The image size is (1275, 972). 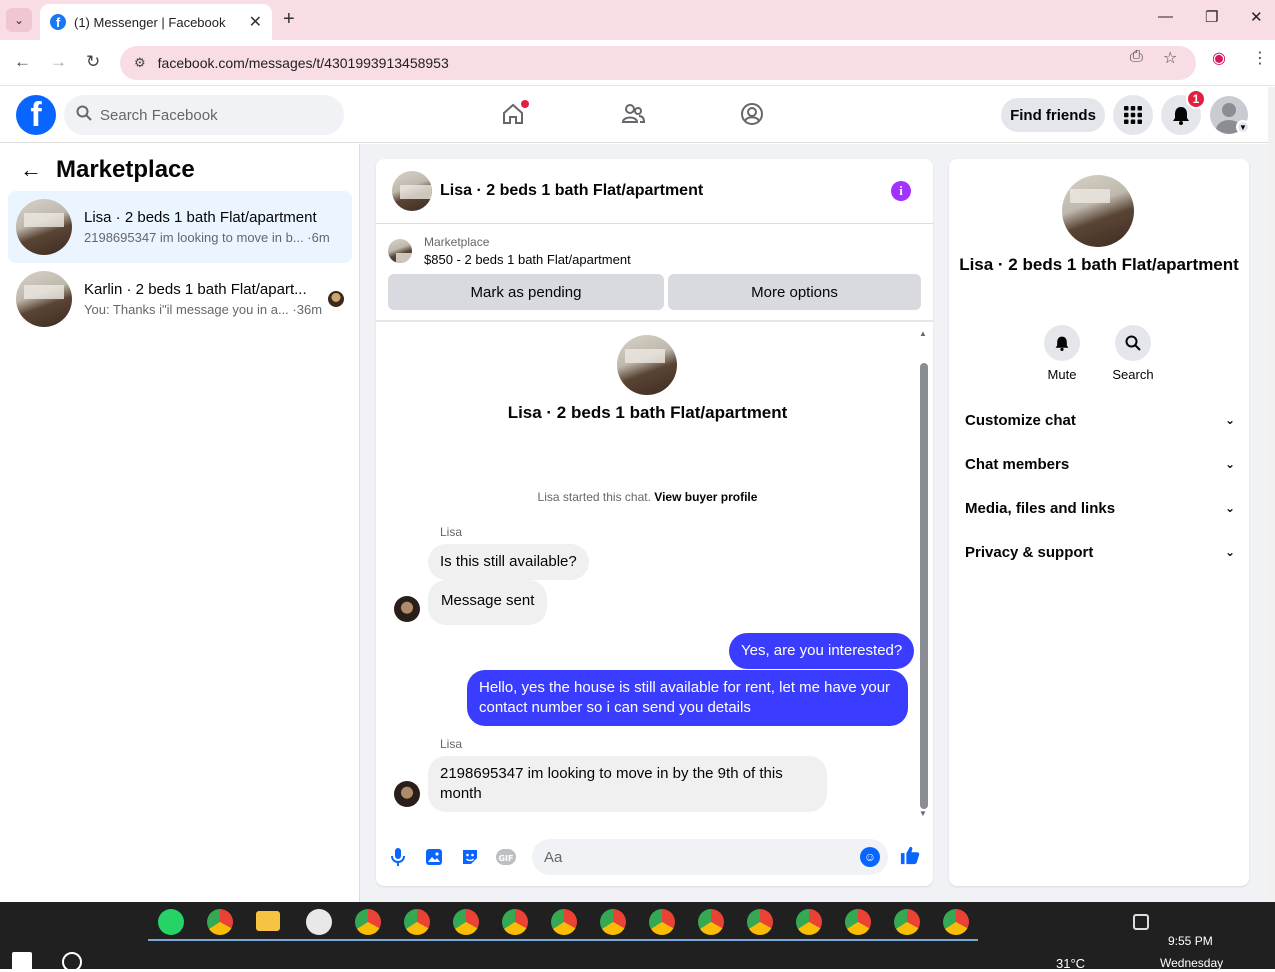 I want to click on windows-taskbar: 9:55 PM 31°C Wednesday, so click(x=637, y=937).